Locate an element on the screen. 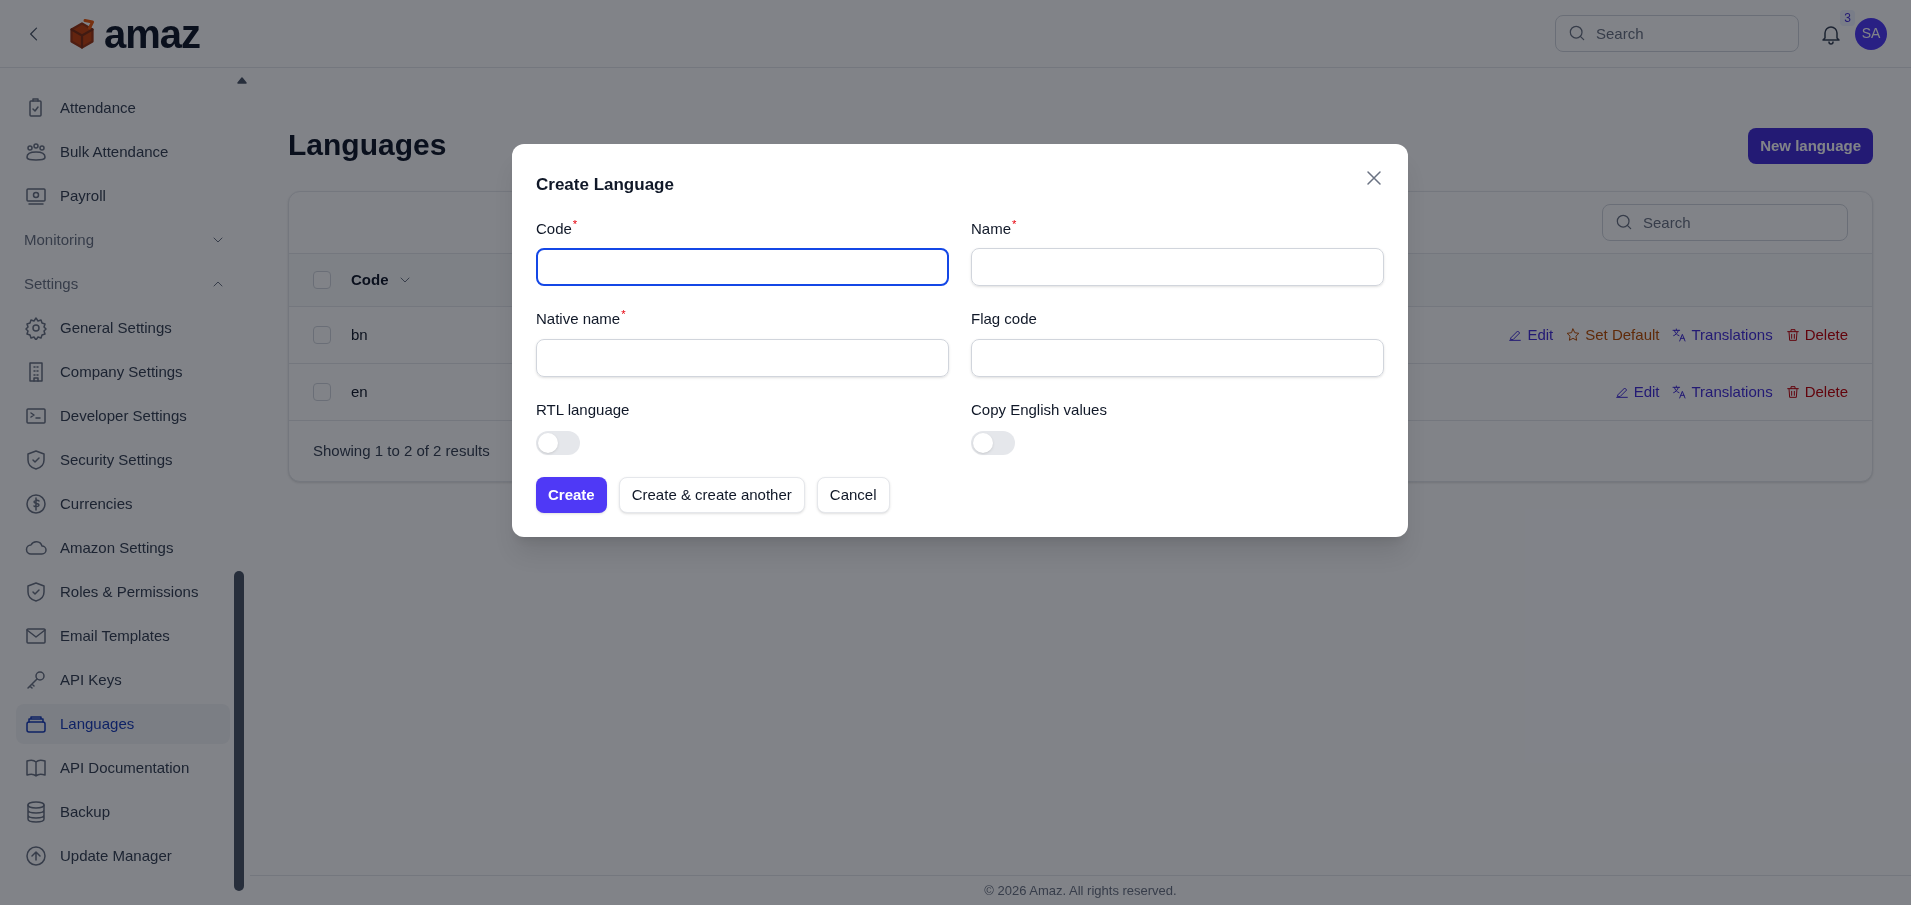  table-cell-text: bn is located at coordinates (360, 334).